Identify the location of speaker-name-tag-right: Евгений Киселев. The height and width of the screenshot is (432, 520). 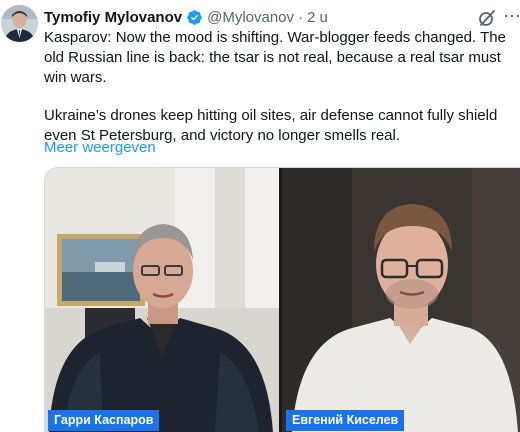
(345, 420).